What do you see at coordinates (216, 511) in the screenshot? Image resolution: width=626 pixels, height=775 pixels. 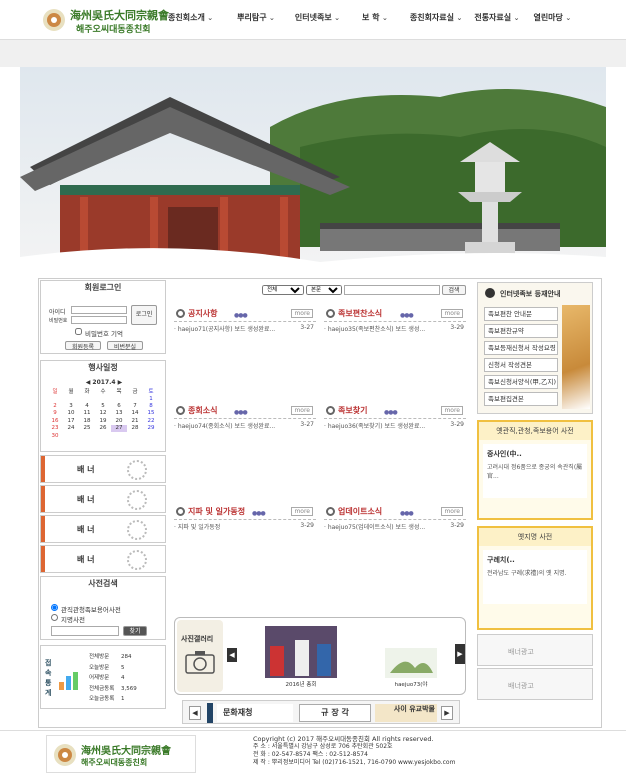 I see `board-title: 지파 및 일가동정` at bounding box center [216, 511].